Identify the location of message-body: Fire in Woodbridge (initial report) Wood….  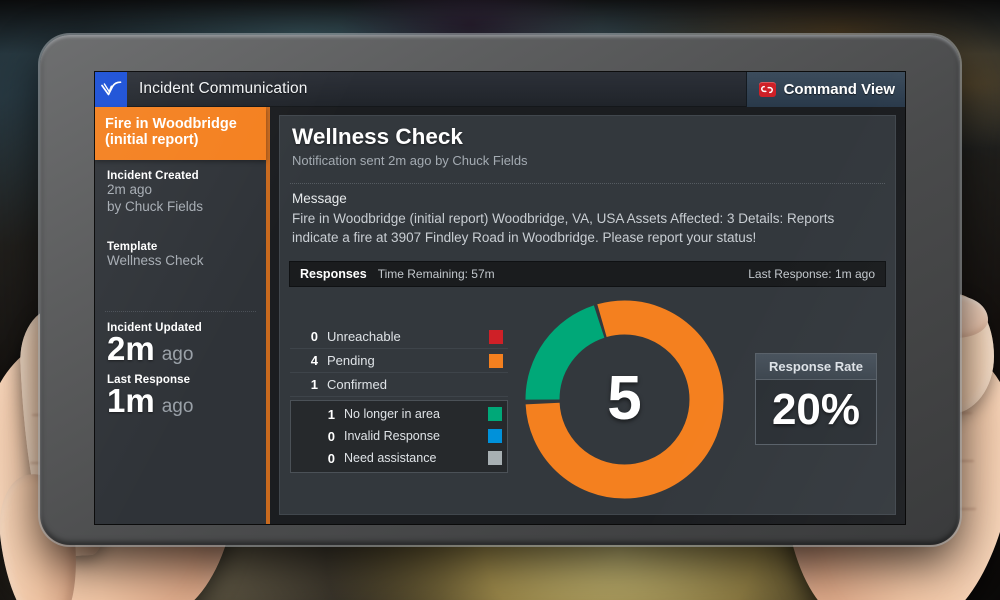
(563, 227).